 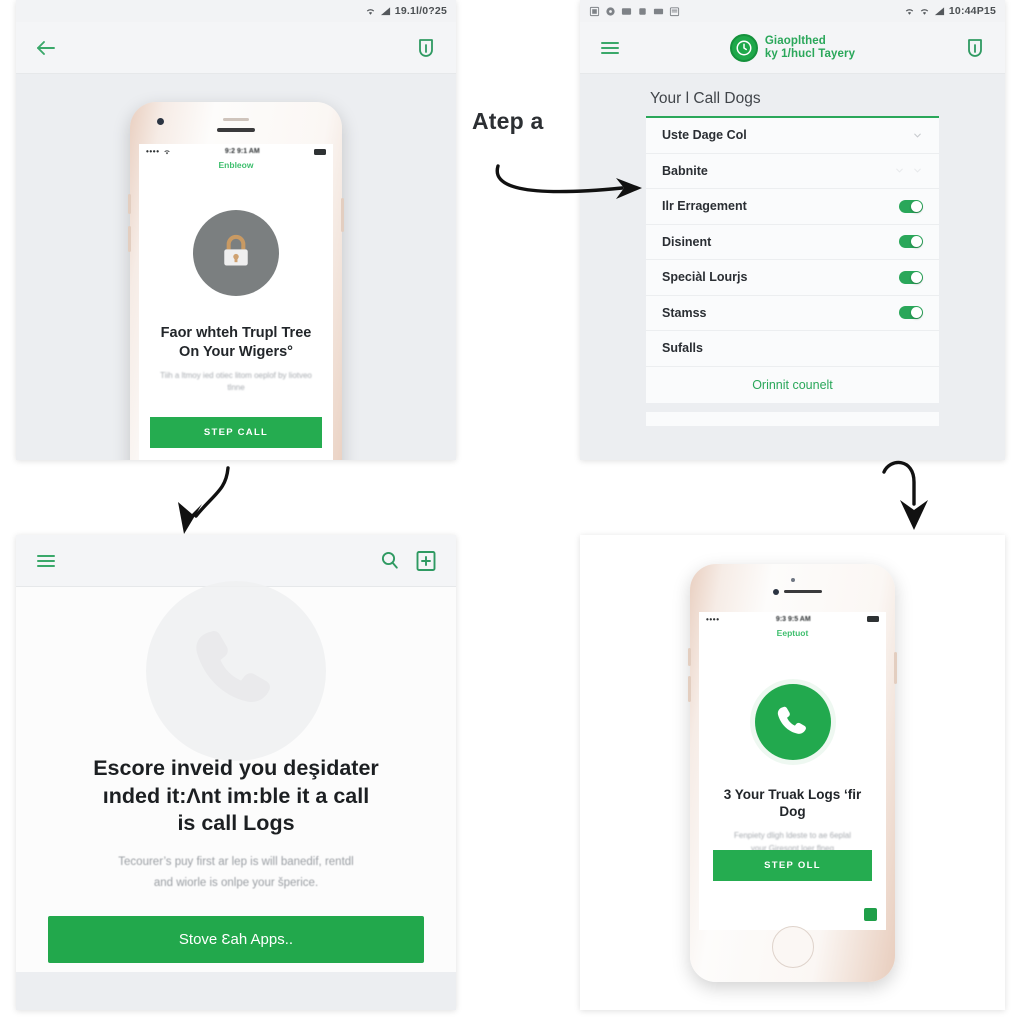 What do you see at coordinates (792, 136) in the screenshot?
I see `list-item: Uste Dage Col` at bounding box center [792, 136].